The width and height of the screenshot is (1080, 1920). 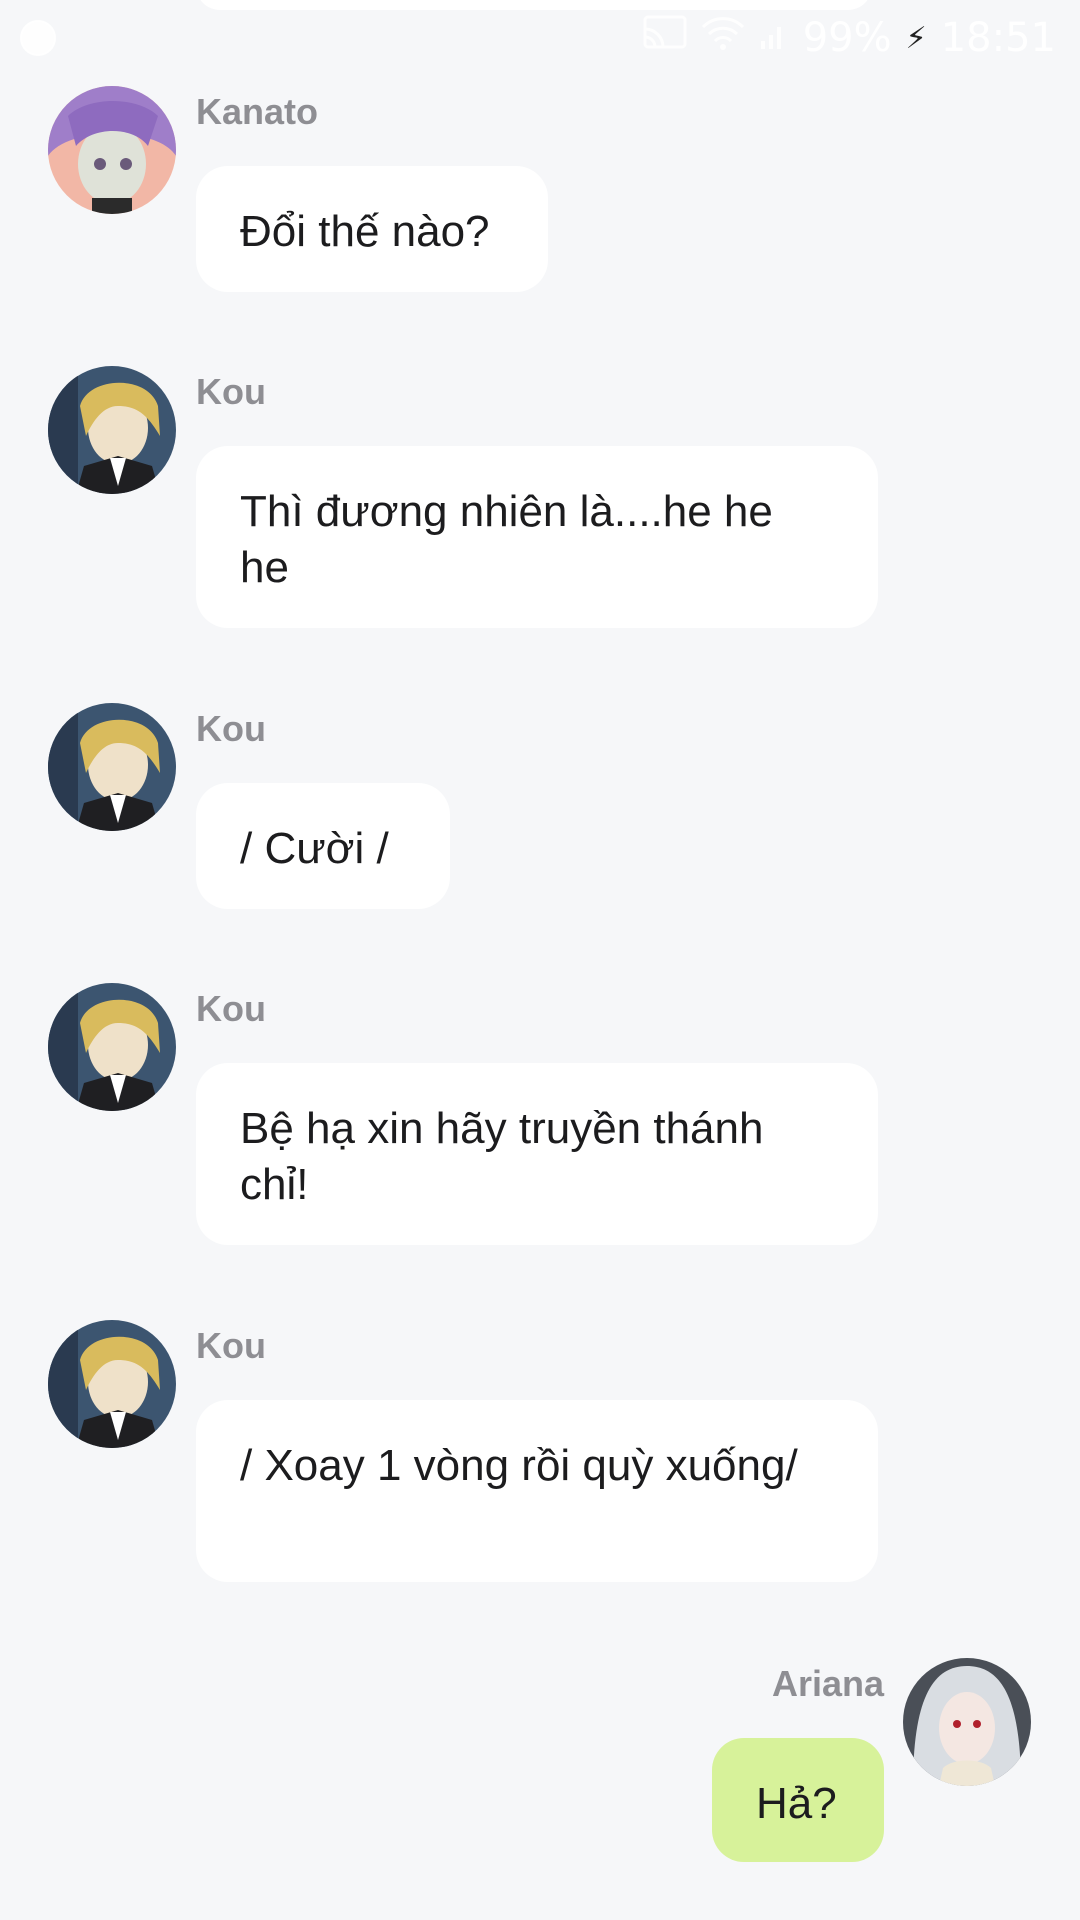 I want to click on status-right-group: 99% ⚡ 18:51, so click(x=849, y=38).